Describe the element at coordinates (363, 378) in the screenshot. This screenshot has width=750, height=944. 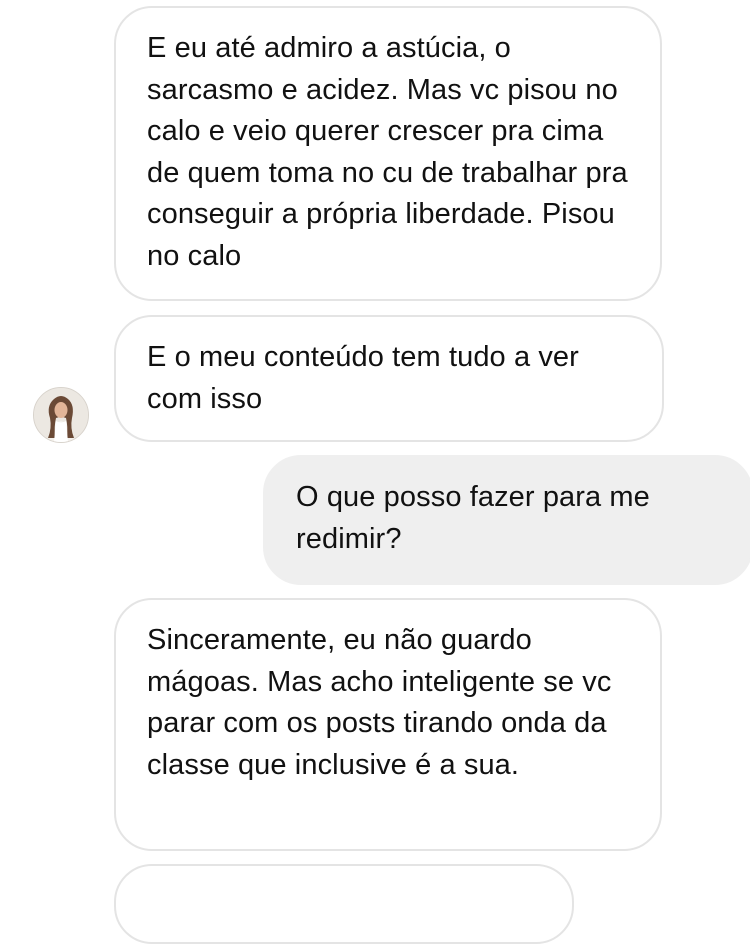
I see `message-text: E o meu conteúdo tem tudo a ver com isso` at that location.